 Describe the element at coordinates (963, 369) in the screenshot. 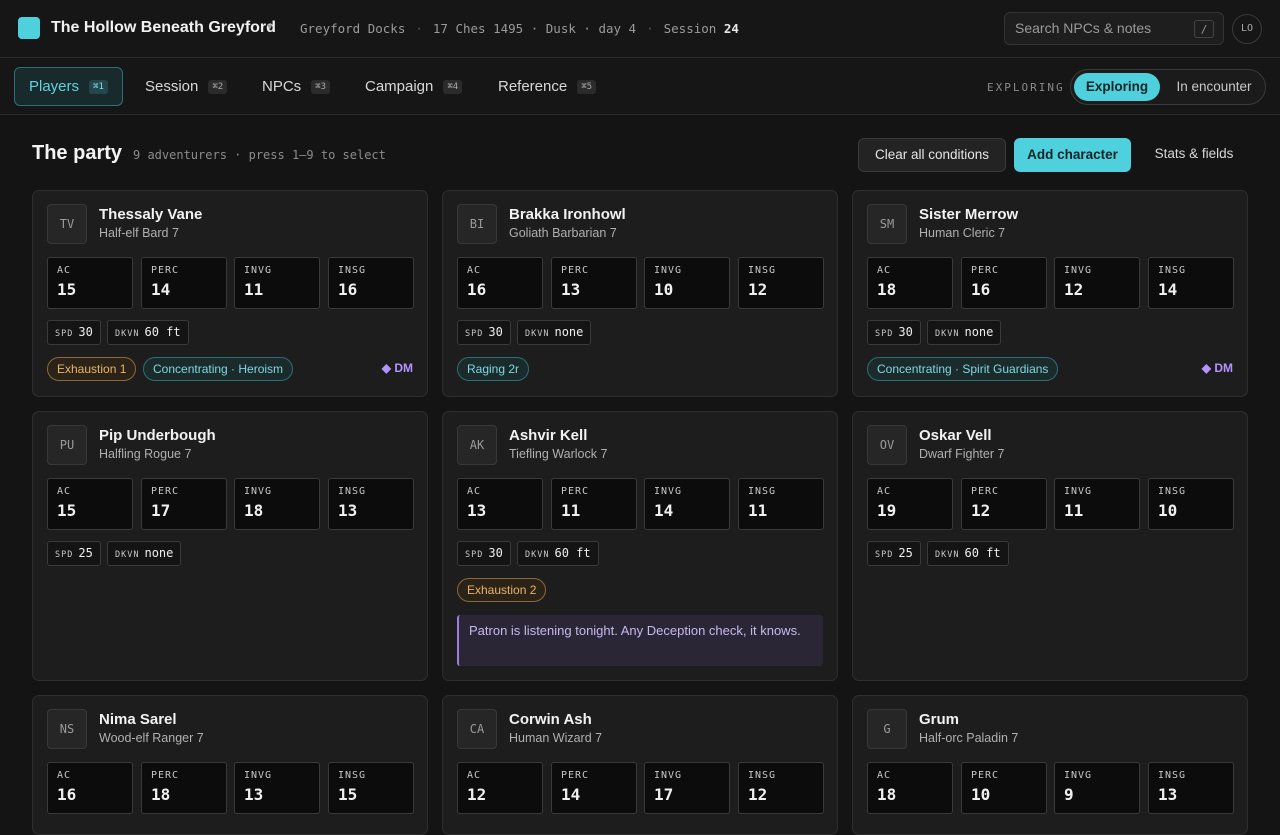

I see `condition-tag: Concentrating · Spirit Guardians` at that location.